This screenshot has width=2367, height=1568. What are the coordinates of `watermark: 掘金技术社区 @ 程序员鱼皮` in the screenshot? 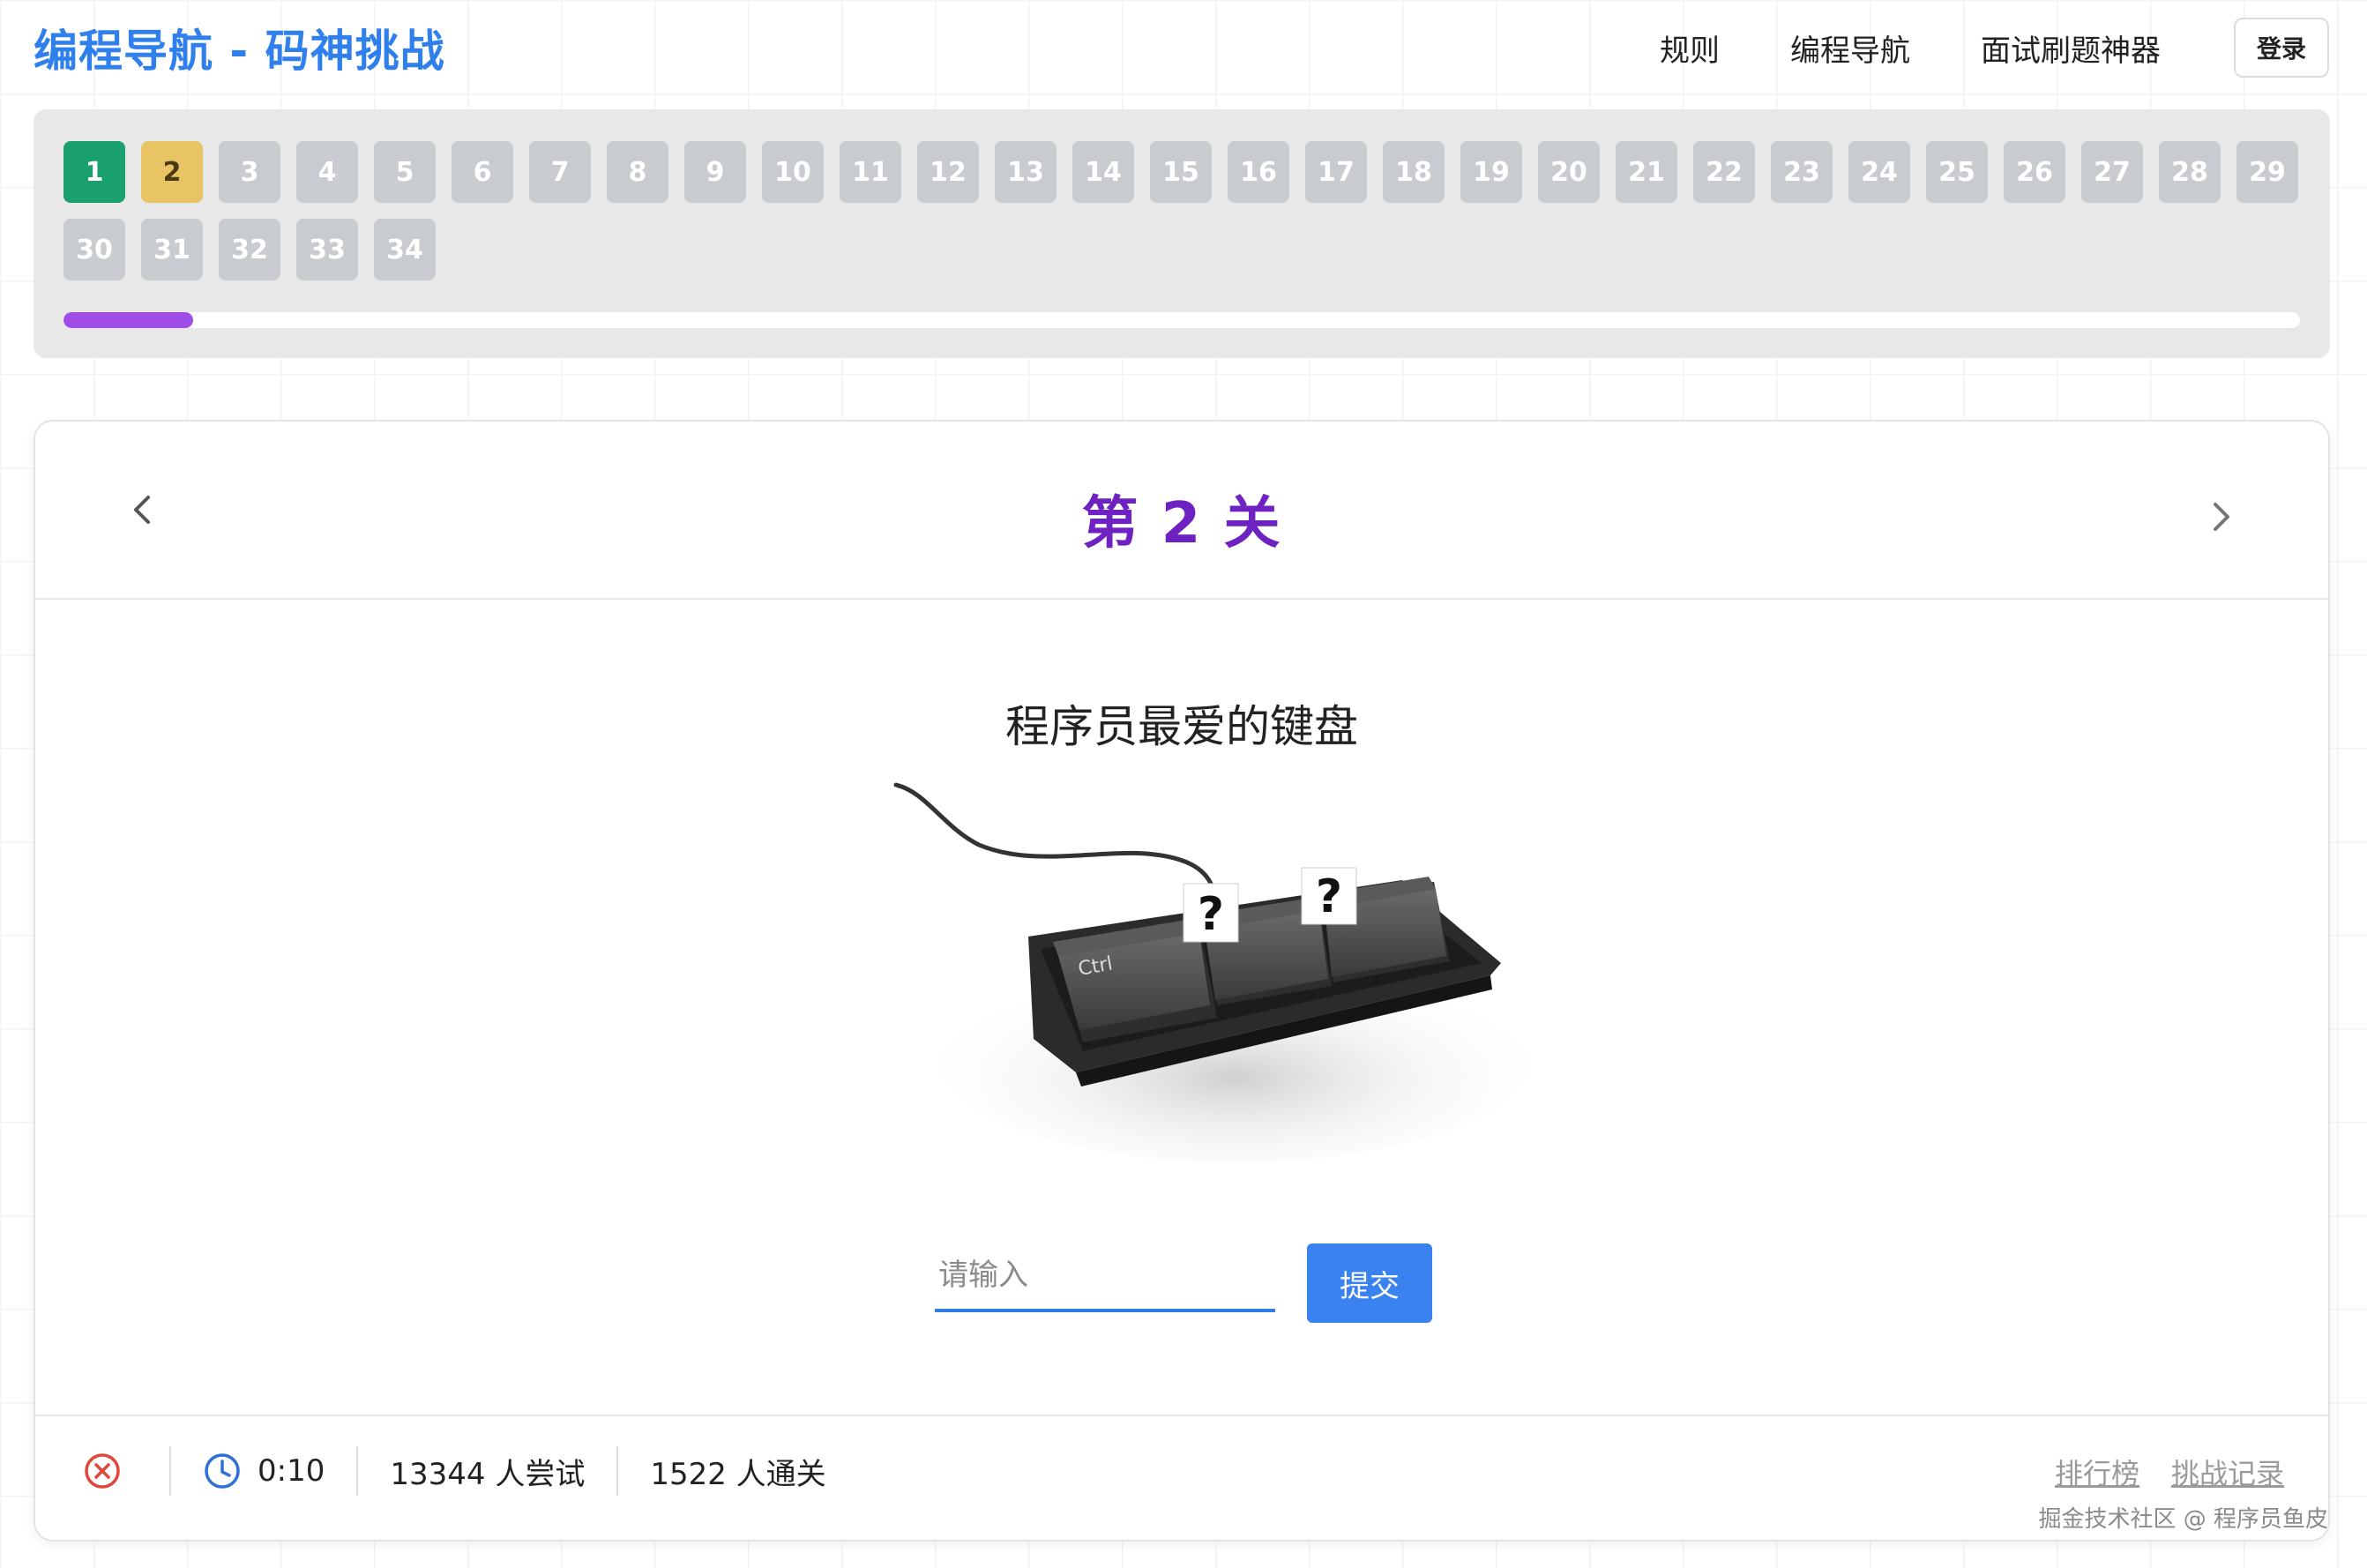 It's located at (2183, 1519).